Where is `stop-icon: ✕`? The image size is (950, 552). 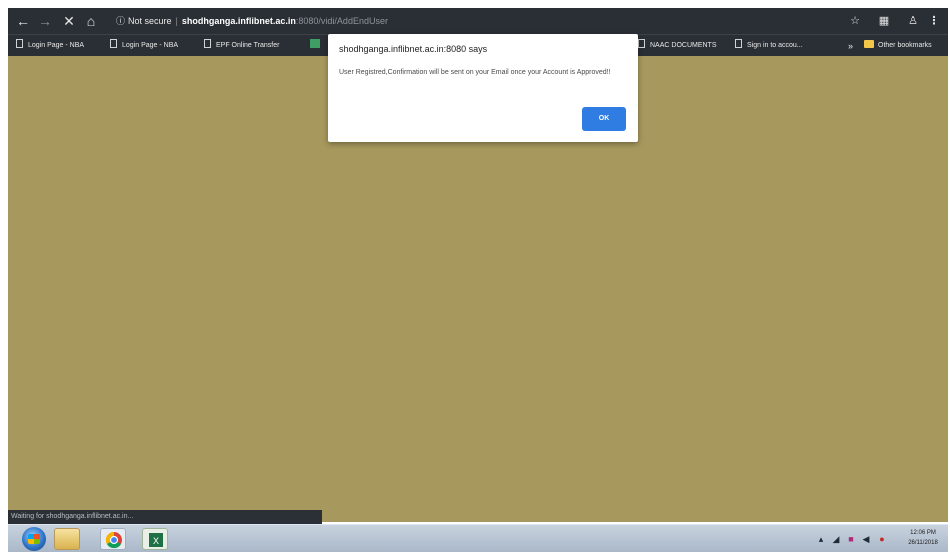 stop-icon: ✕ is located at coordinates (69, 21).